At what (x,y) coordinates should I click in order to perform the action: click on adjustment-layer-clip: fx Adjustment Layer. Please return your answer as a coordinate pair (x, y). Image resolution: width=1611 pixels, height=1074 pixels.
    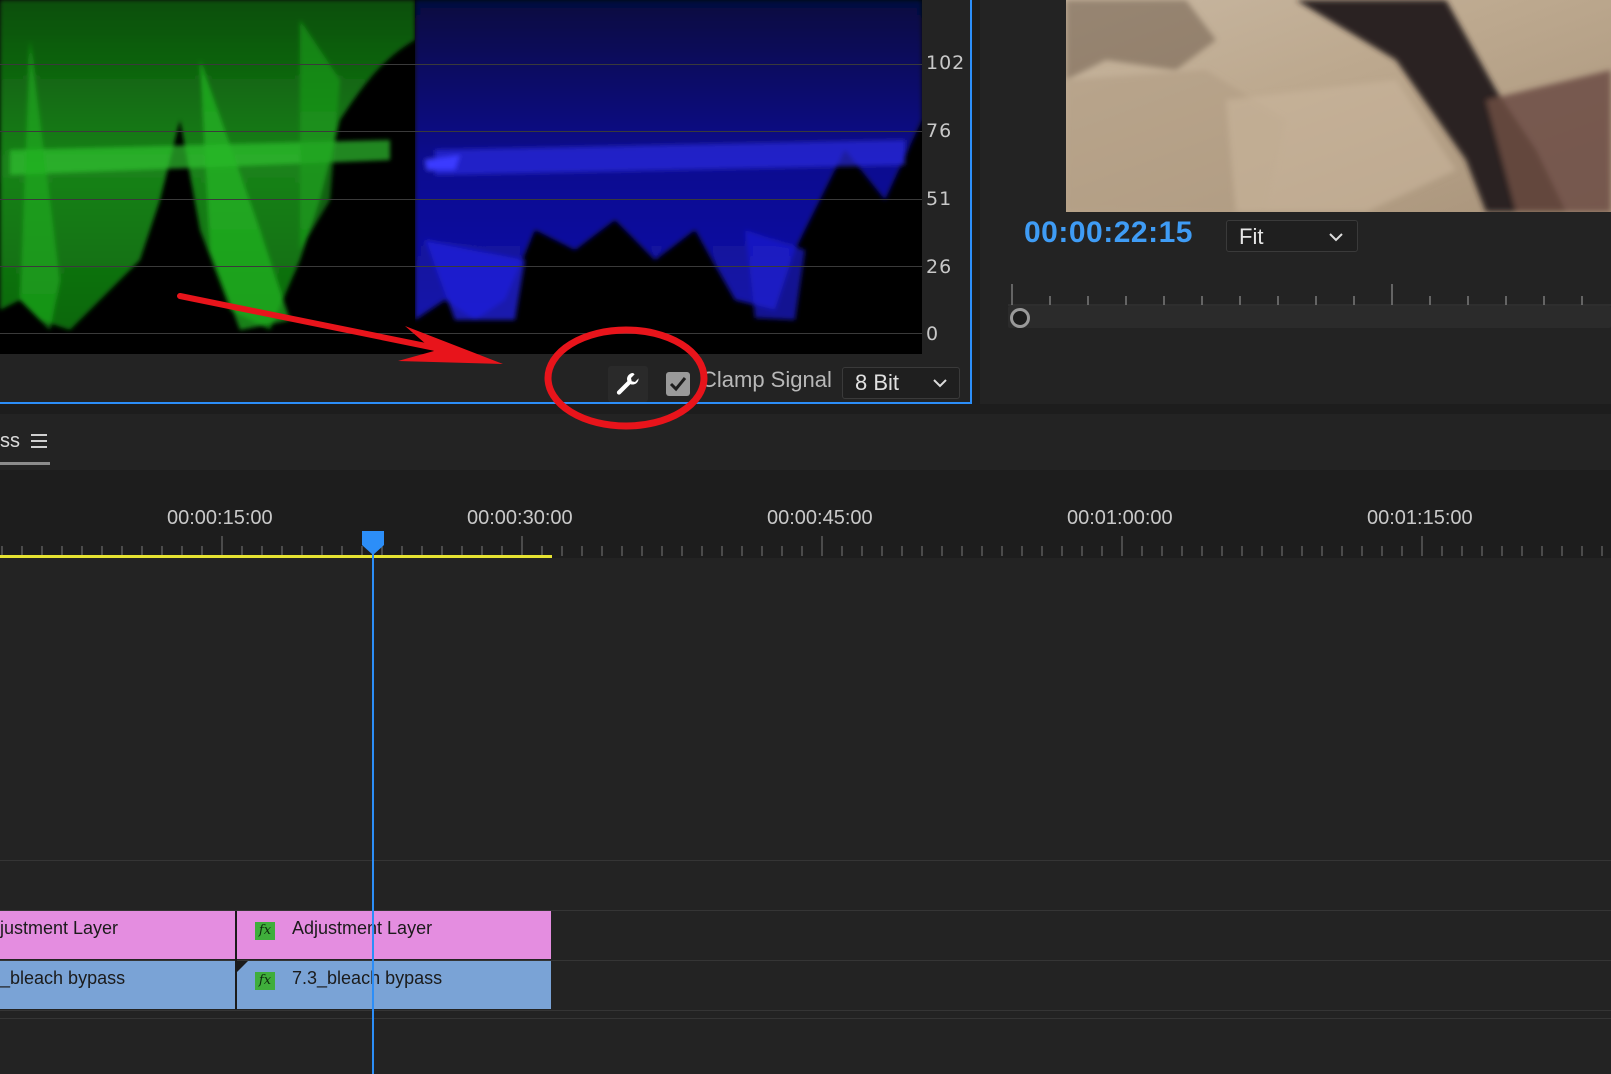
    Looking at the image, I should click on (394, 935).